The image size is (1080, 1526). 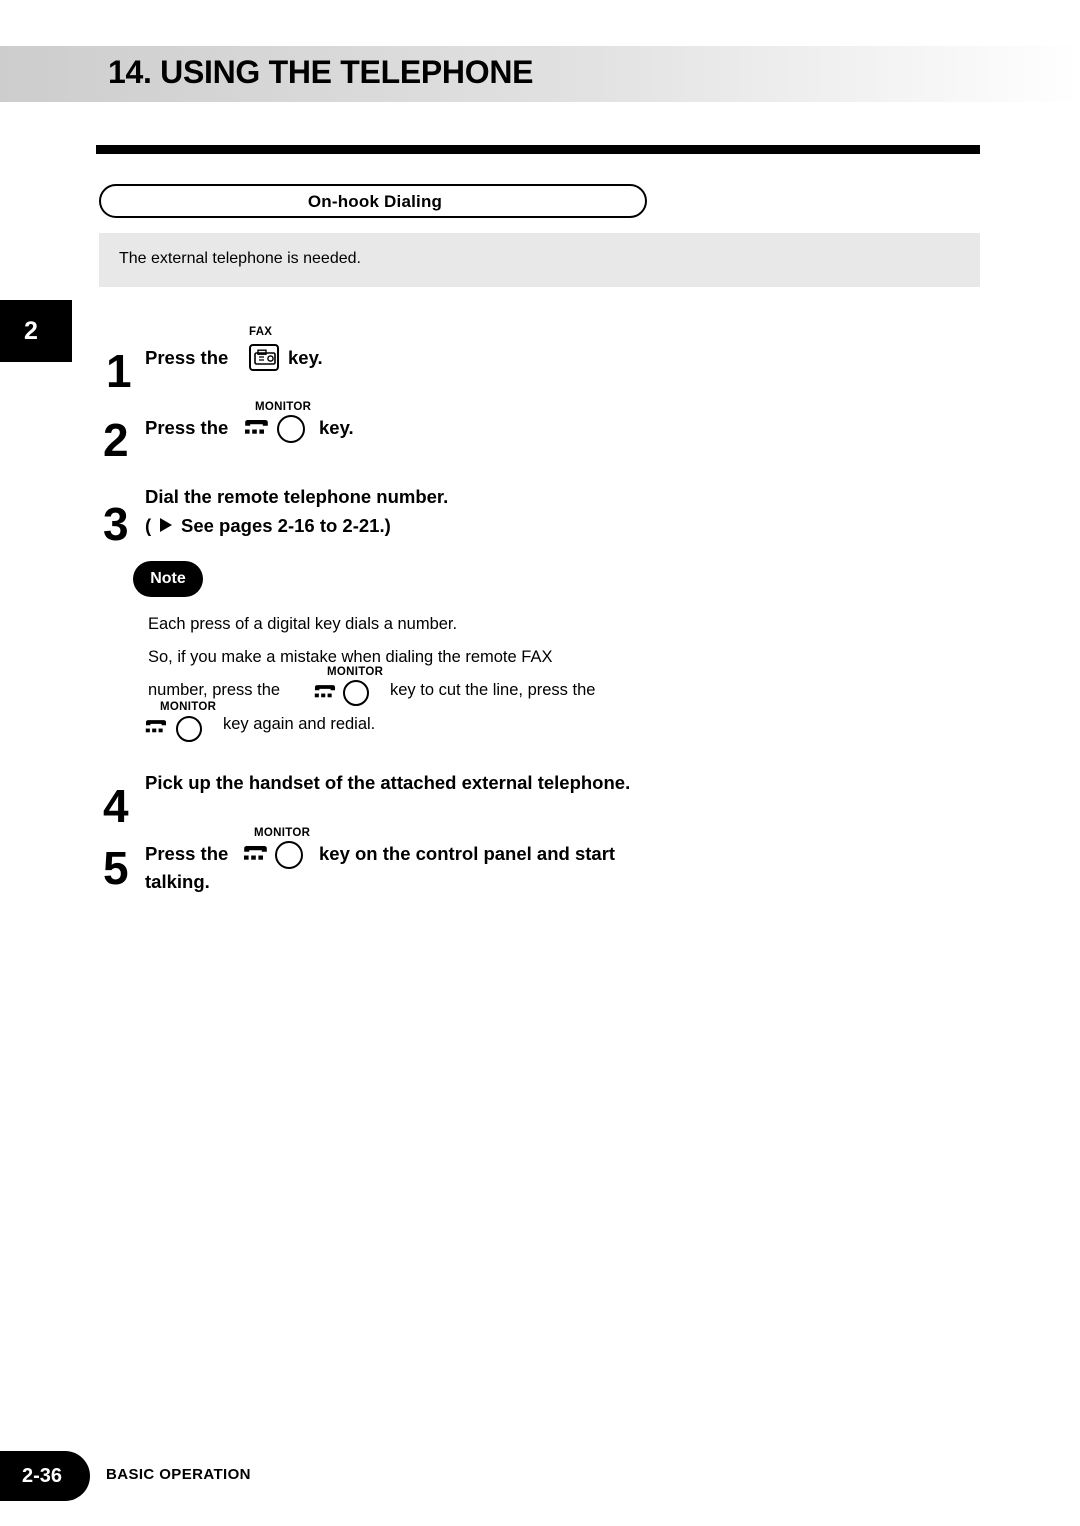 I want to click on note-badge-label: Note, so click(x=168, y=578).